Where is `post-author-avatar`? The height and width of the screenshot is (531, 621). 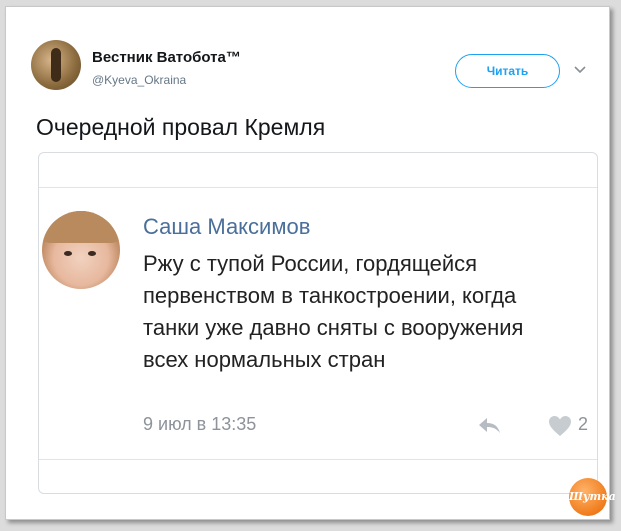 post-author-avatar is located at coordinates (81, 250).